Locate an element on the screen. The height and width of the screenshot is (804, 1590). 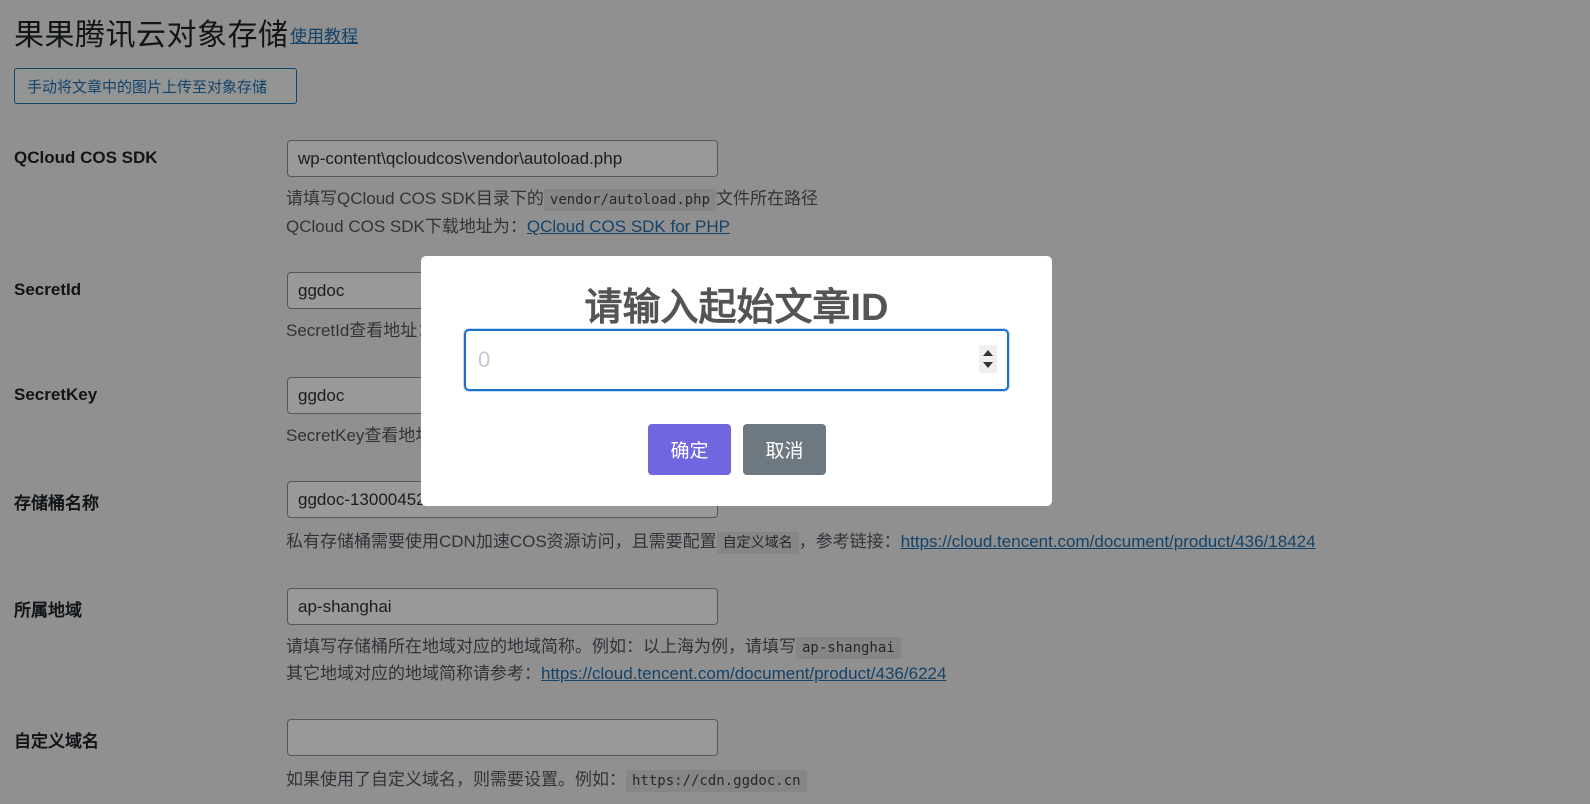
number-spinner is located at coordinates (988, 359).